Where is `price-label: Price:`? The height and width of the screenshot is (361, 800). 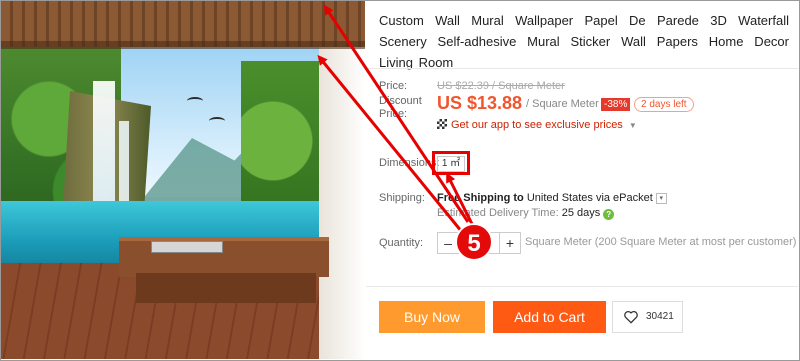
price-label: Price: is located at coordinates (393, 86).